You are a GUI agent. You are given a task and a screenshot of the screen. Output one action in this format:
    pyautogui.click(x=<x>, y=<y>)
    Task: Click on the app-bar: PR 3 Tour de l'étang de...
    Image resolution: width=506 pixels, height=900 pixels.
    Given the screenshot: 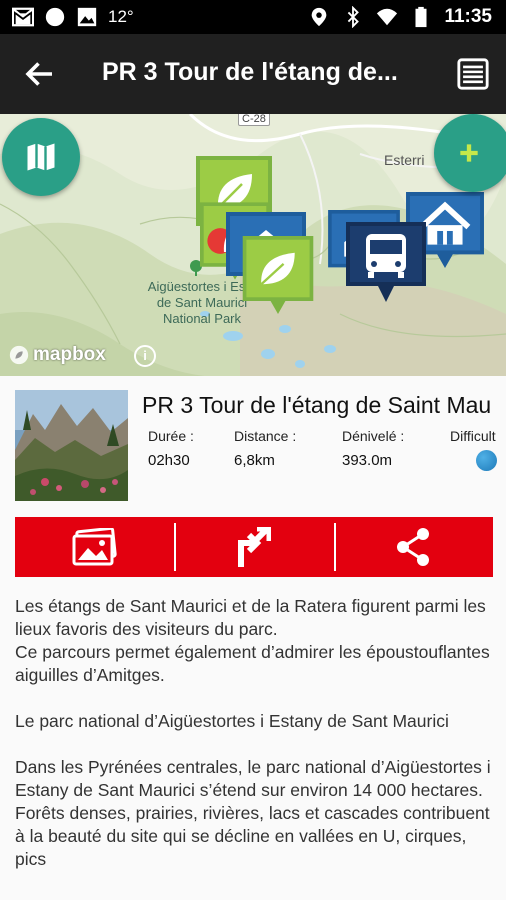 What is the action you would take?
    pyautogui.click(x=253, y=74)
    